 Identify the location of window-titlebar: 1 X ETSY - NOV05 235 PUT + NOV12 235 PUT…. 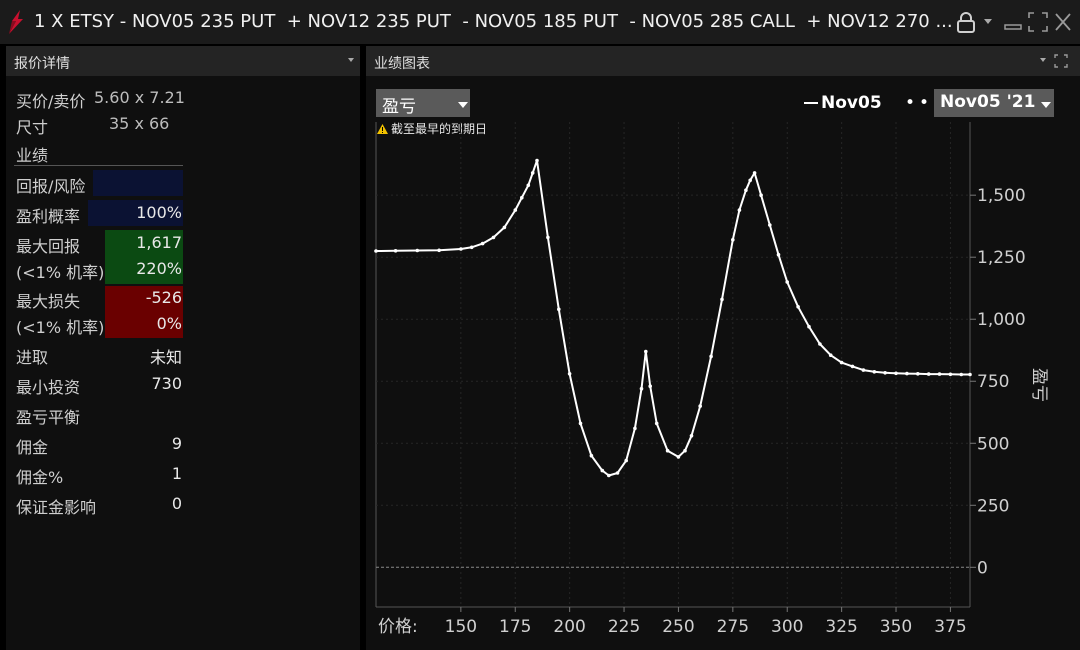
(540, 22).